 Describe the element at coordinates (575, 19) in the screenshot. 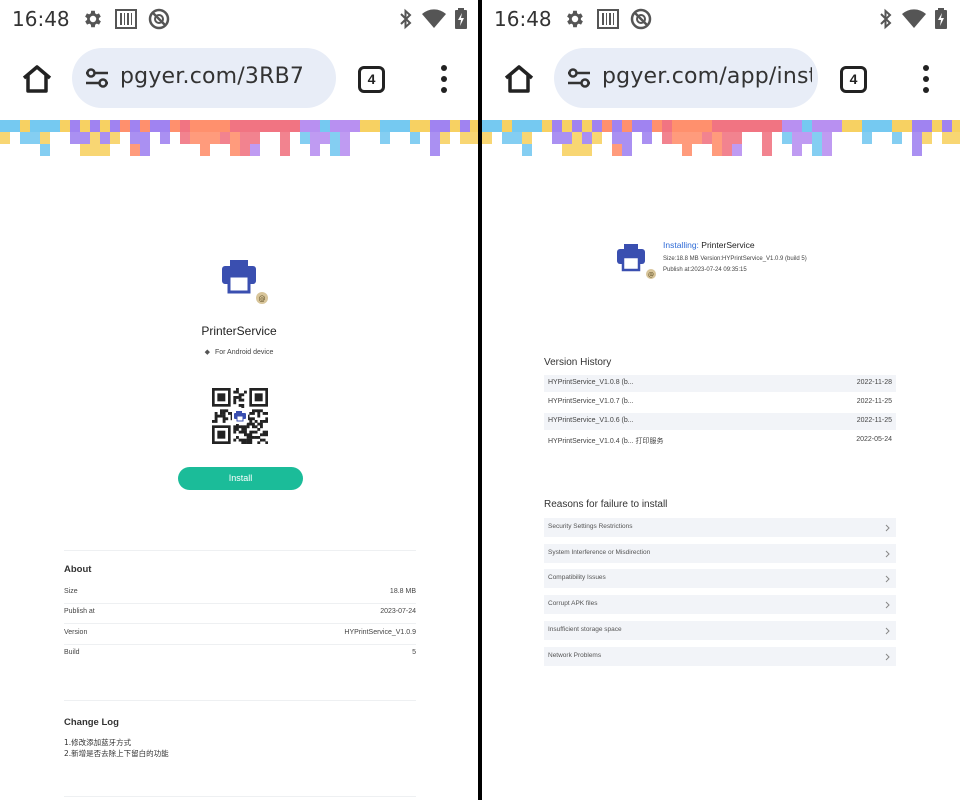

I see `settings-icon` at that location.